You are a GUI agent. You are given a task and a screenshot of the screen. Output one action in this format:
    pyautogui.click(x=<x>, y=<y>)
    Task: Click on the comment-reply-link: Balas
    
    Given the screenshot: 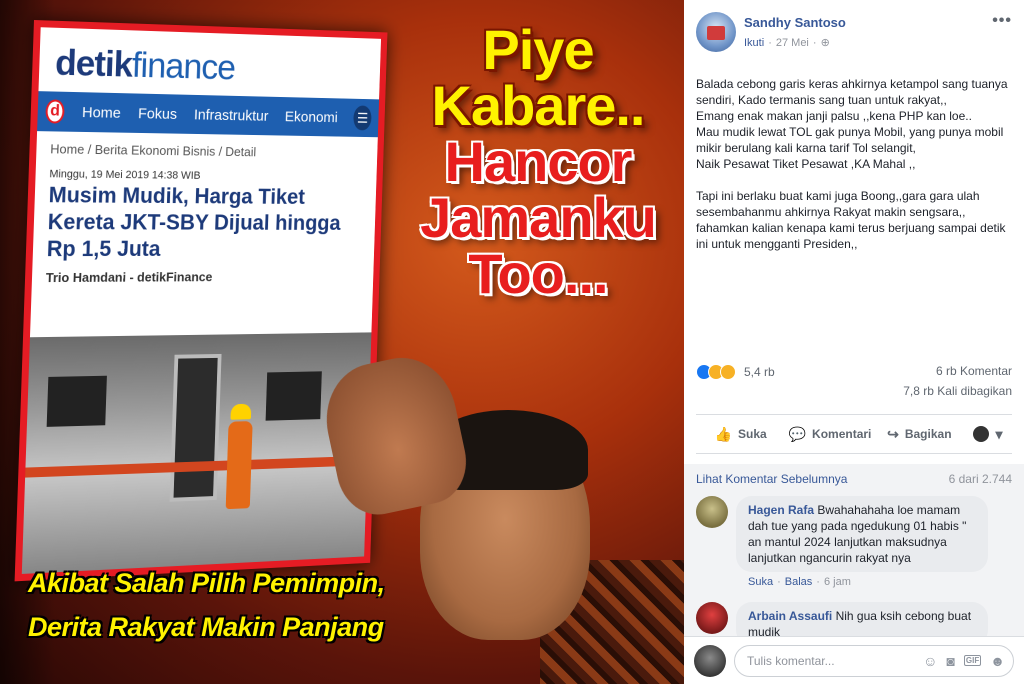 What is the action you would take?
    pyautogui.click(x=799, y=582)
    